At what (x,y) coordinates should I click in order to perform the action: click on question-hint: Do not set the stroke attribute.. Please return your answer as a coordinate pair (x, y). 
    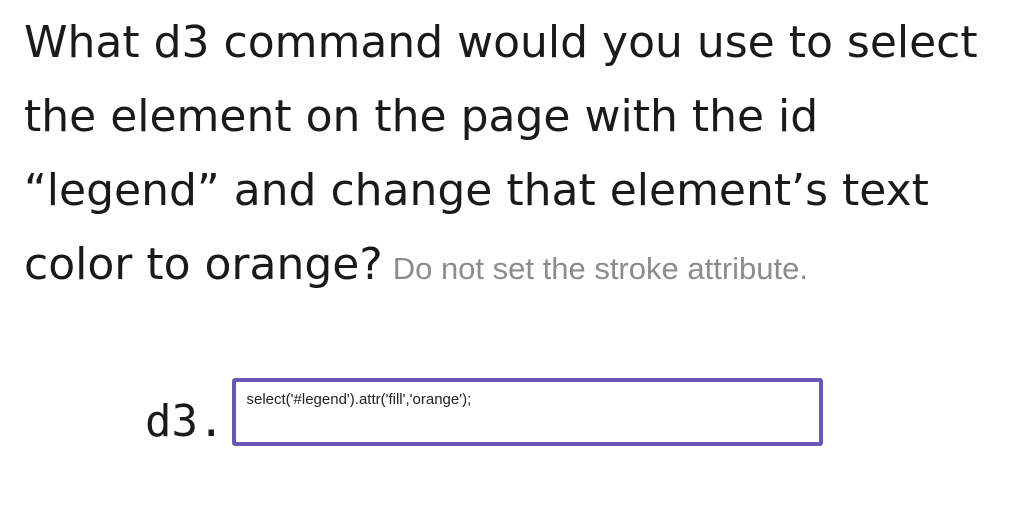
    Looking at the image, I should click on (600, 268).